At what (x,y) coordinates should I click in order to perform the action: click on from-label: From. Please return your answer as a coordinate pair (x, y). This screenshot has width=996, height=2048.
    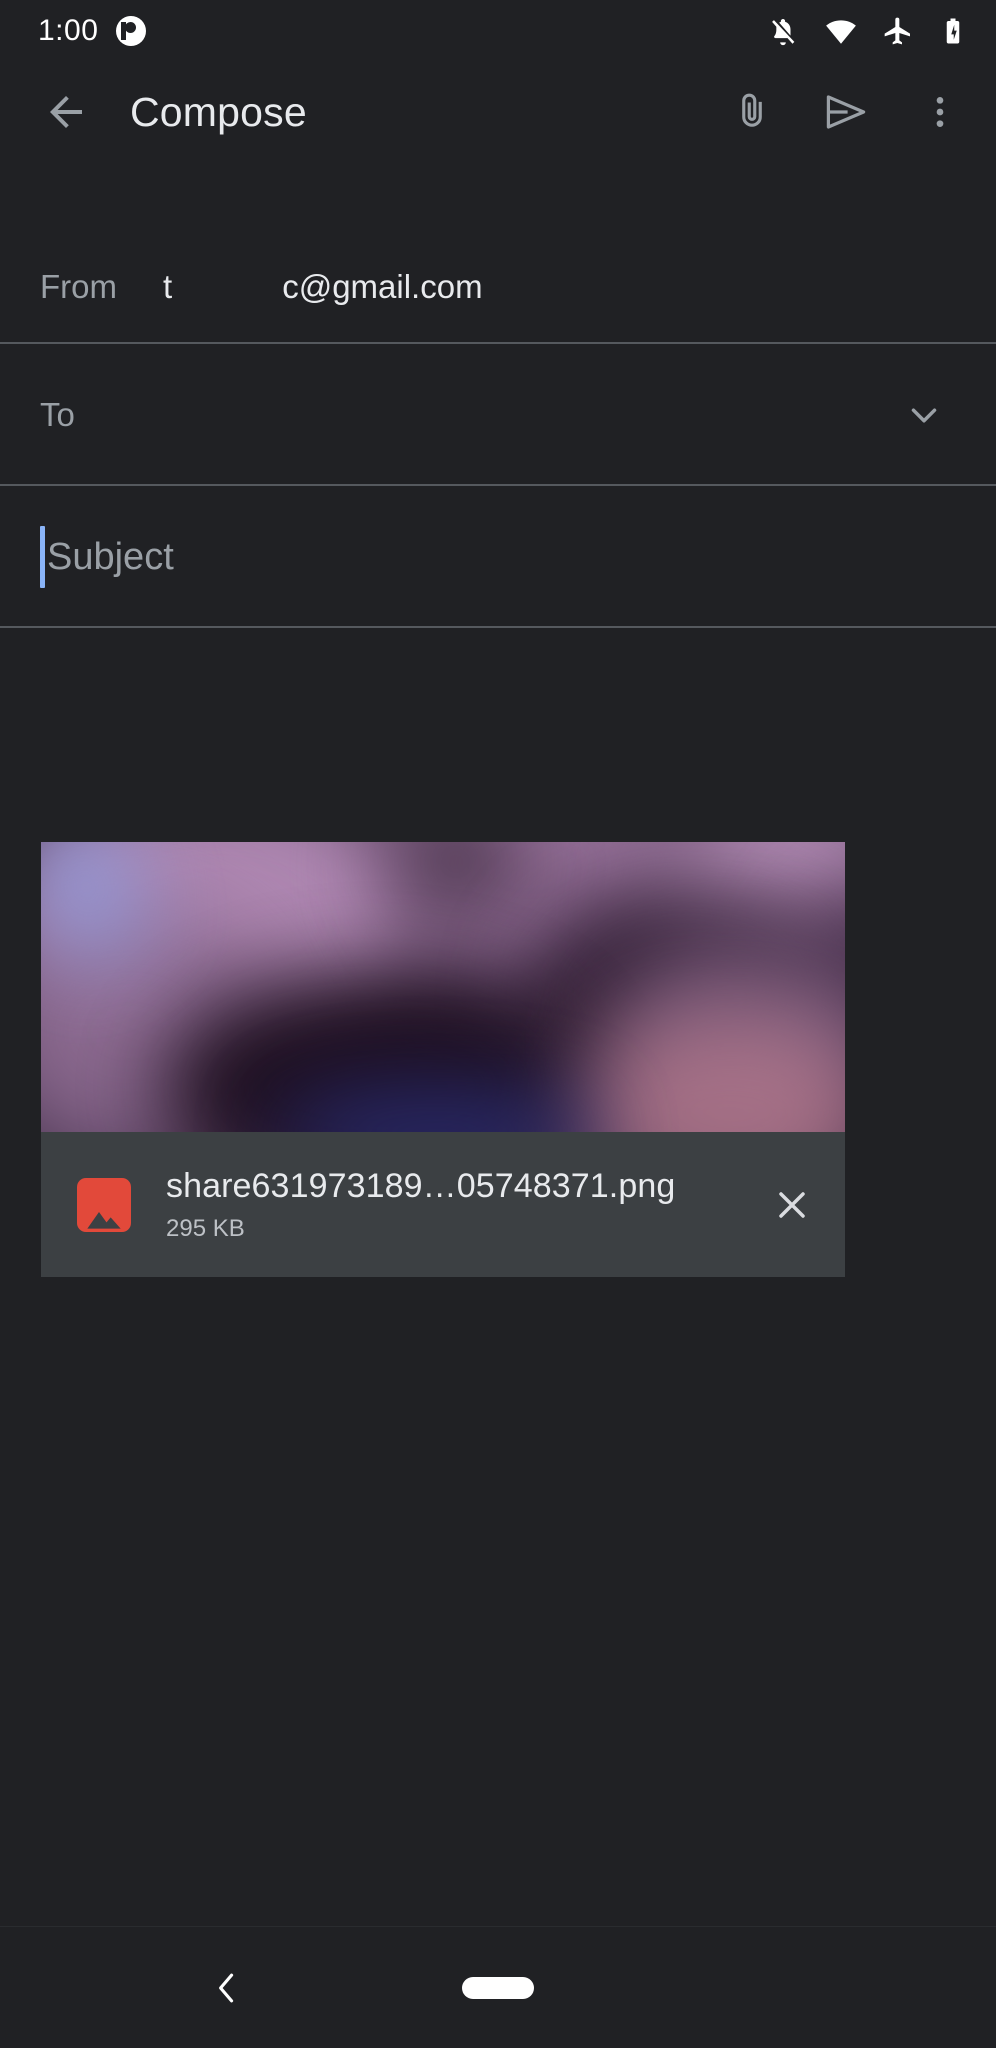
    Looking at the image, I should click on (78, 286).